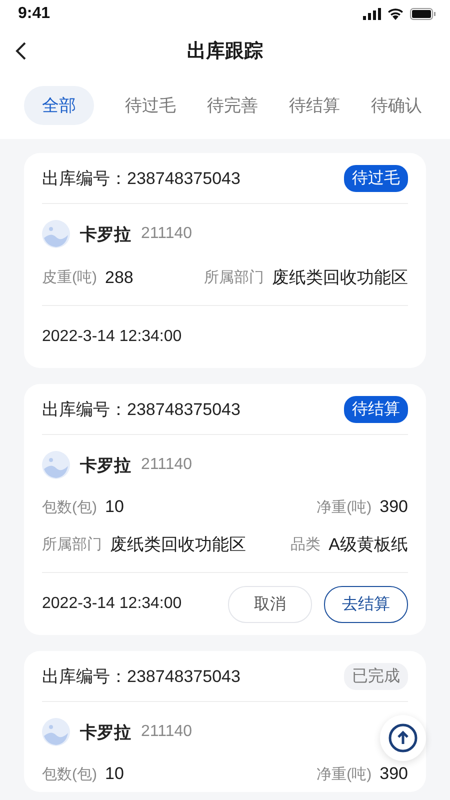  What do you see at coordinates (59, 105) in the screenshot?
I see `filter-tab: 全部` at bounding box center [59, 105].